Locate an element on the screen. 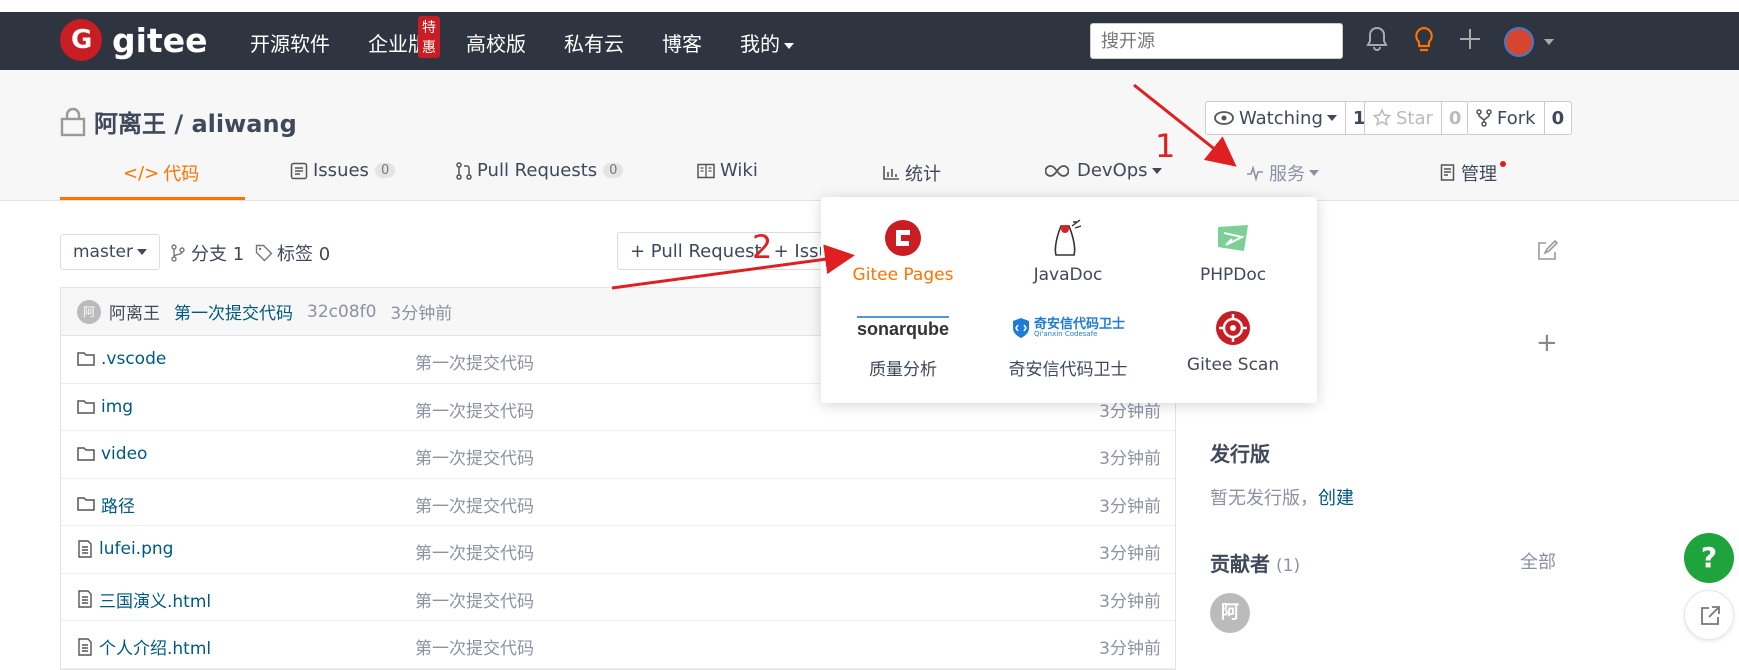 The width and height of the screenshot is (1739, 670). annotation-step-1: 1 is located at coordinates (1165, 146).